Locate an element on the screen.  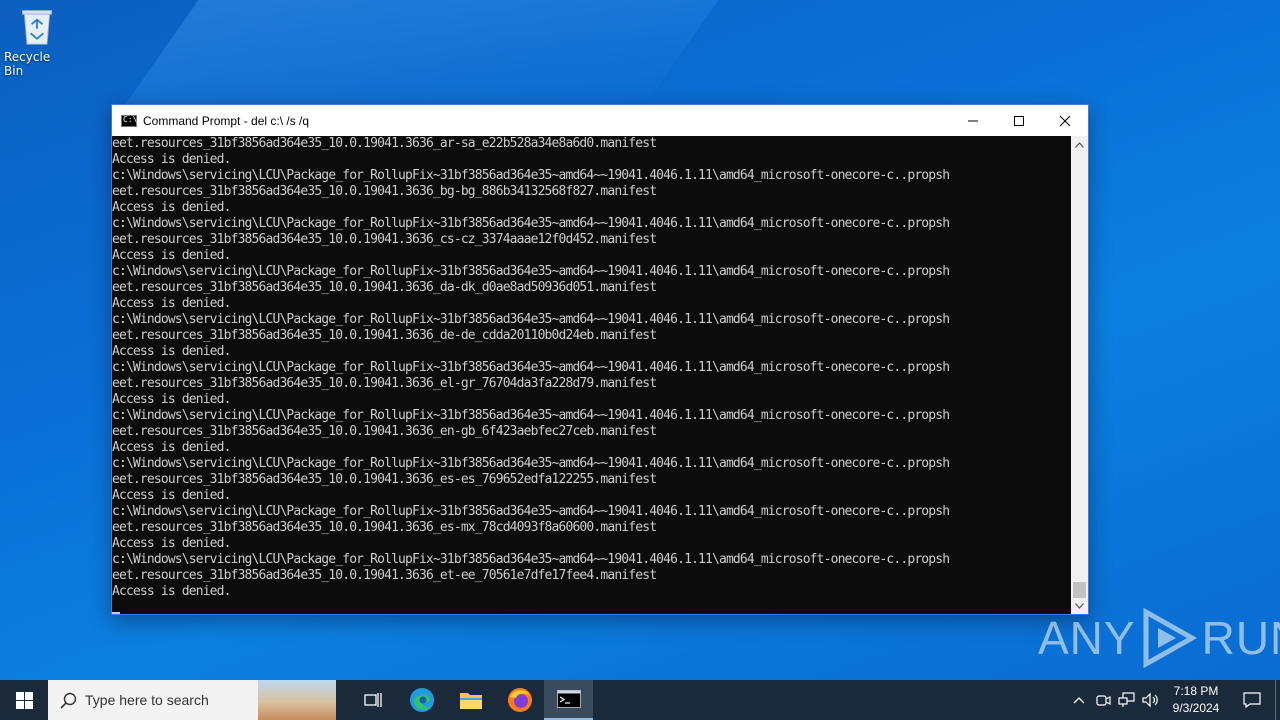
anyrun-watermark: ANY RUN is located at coordinates (1159, 638).